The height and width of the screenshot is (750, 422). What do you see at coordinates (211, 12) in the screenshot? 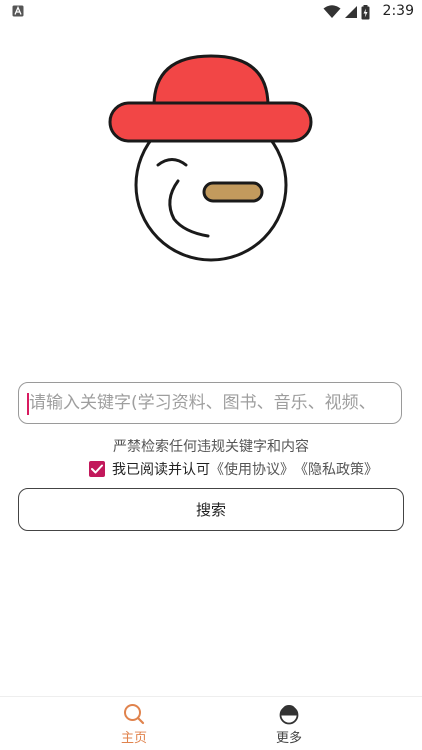
I see `status-bar: 2:39` at bounding box center [211, 12].